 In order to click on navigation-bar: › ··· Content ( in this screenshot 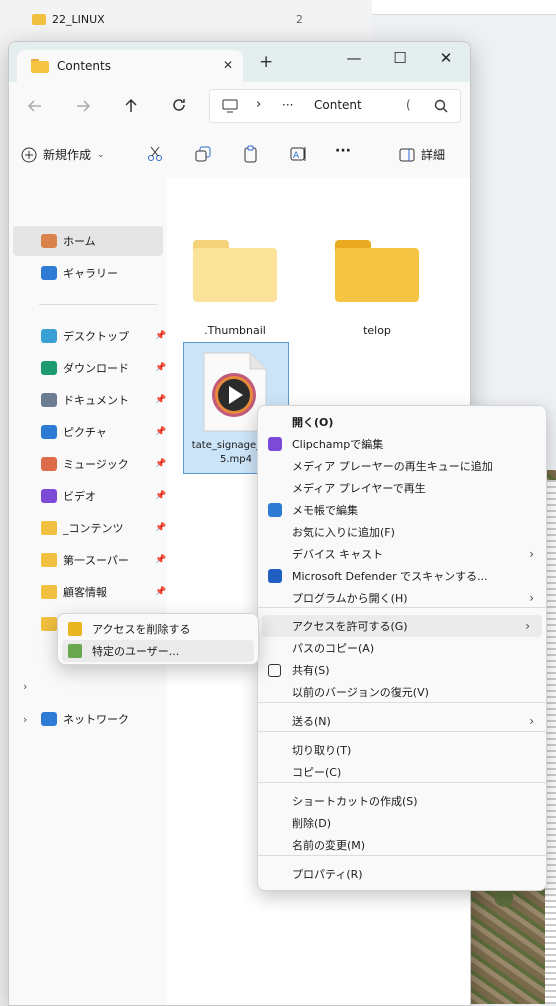, I will do `click(239, 106)`.